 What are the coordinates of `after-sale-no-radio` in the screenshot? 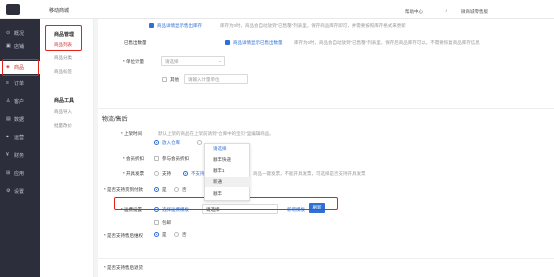 It's located at (176, 234).